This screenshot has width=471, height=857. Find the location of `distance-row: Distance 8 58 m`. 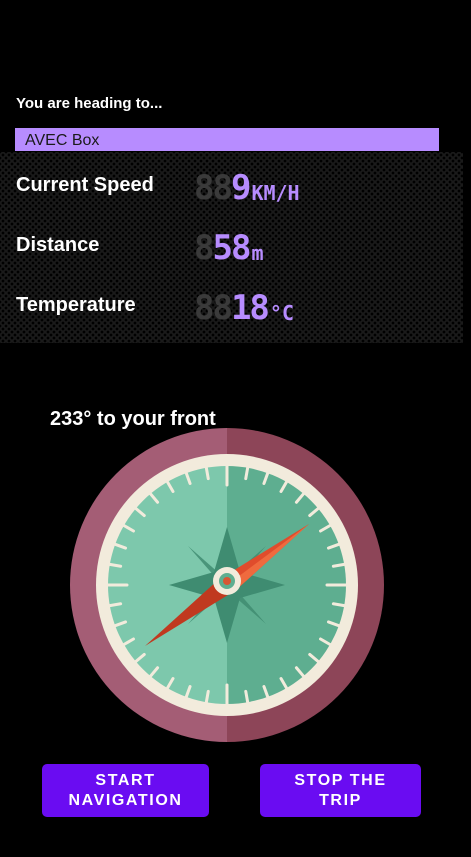

distance-row: Distance 8 58 m is located at coordinates (231, 246).